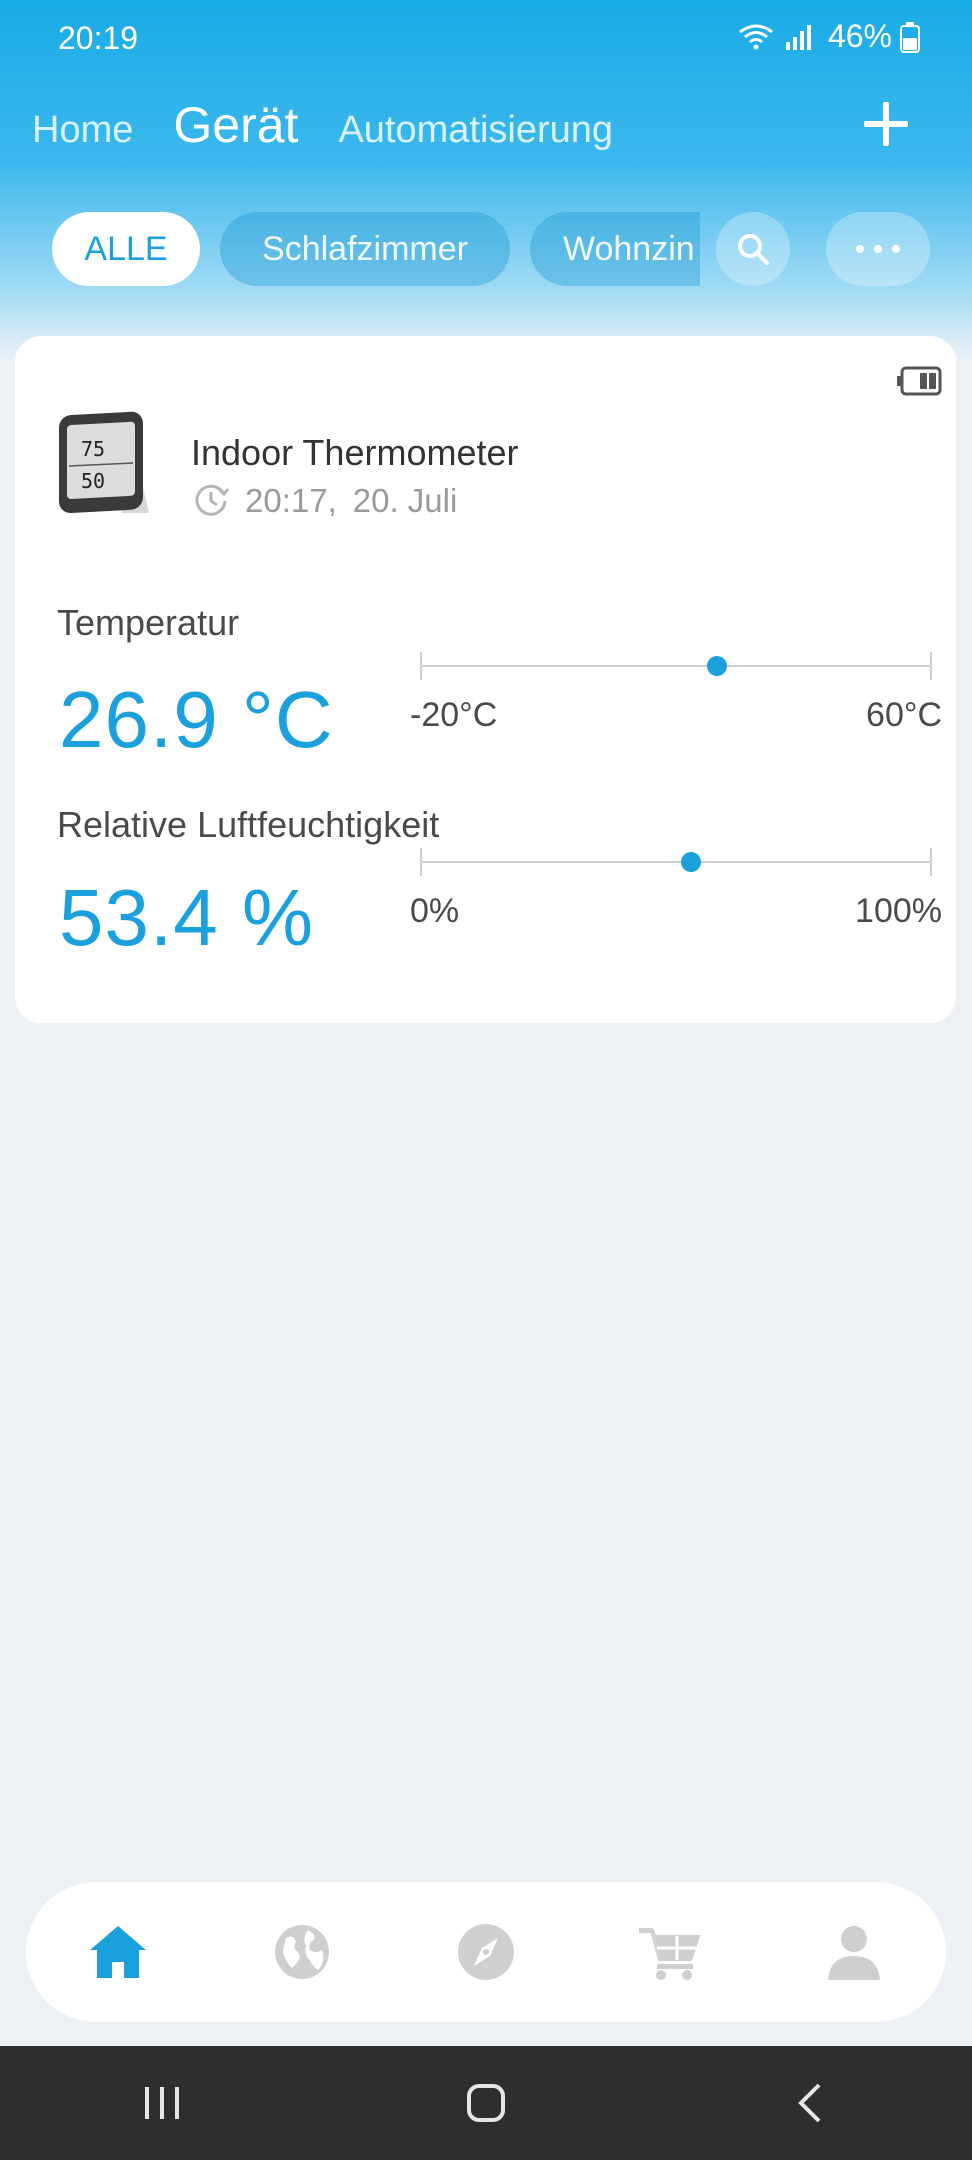  Describe the element at coordinates (93, 449) in the screenshot. I see `svg-text: 75` at that location.